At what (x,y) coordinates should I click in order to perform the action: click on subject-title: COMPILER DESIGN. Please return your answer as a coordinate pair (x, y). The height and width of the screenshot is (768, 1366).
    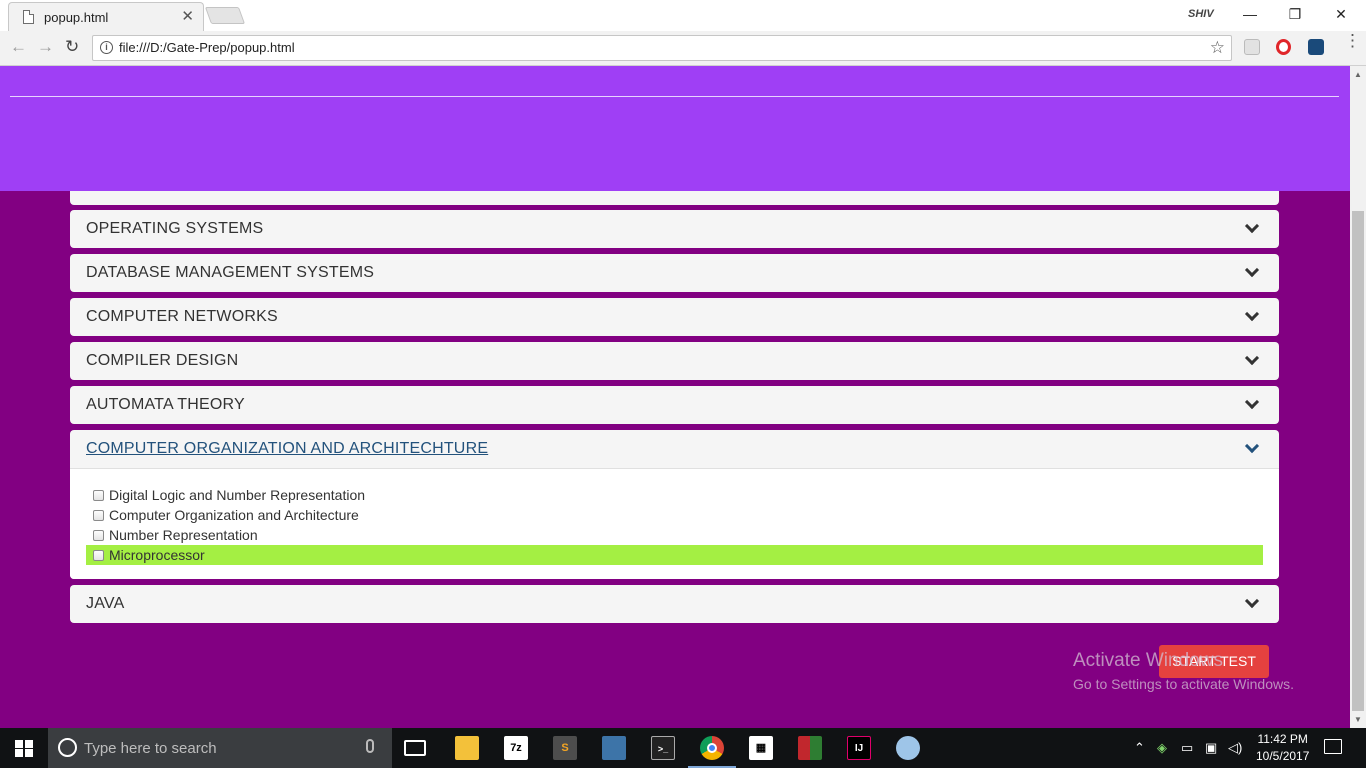
    Looking at the image, I should click on (162, 361).